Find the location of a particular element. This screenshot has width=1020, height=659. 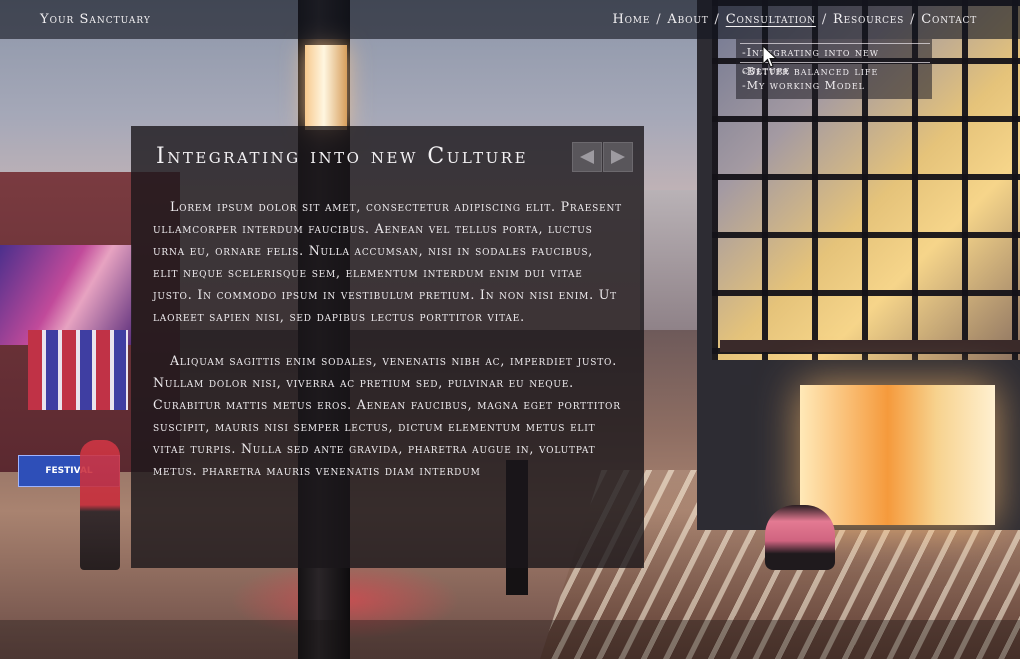

prev-button is located at coordinates (587, 157).